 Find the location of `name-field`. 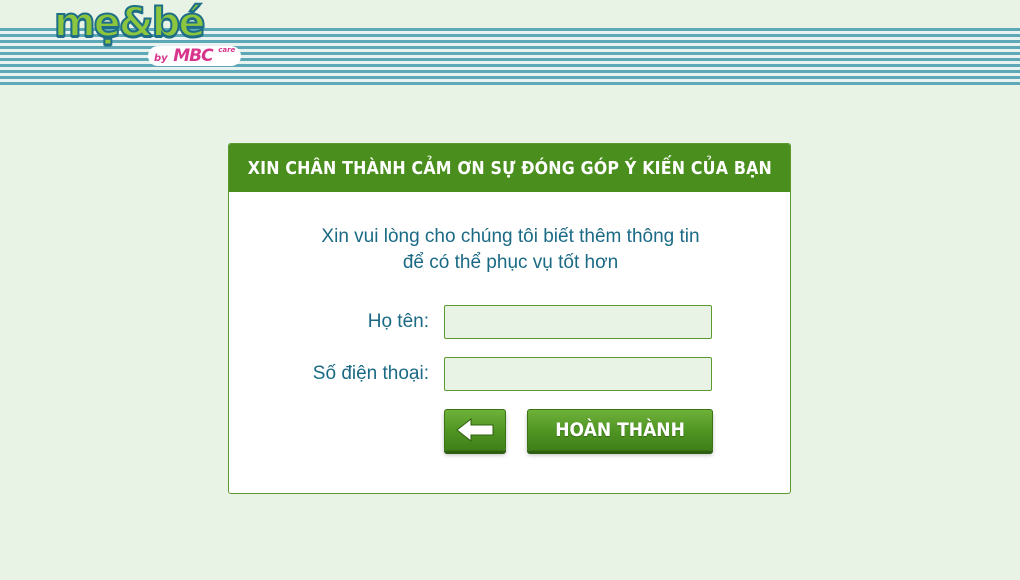

name-field is located at coordinates (578, 322).